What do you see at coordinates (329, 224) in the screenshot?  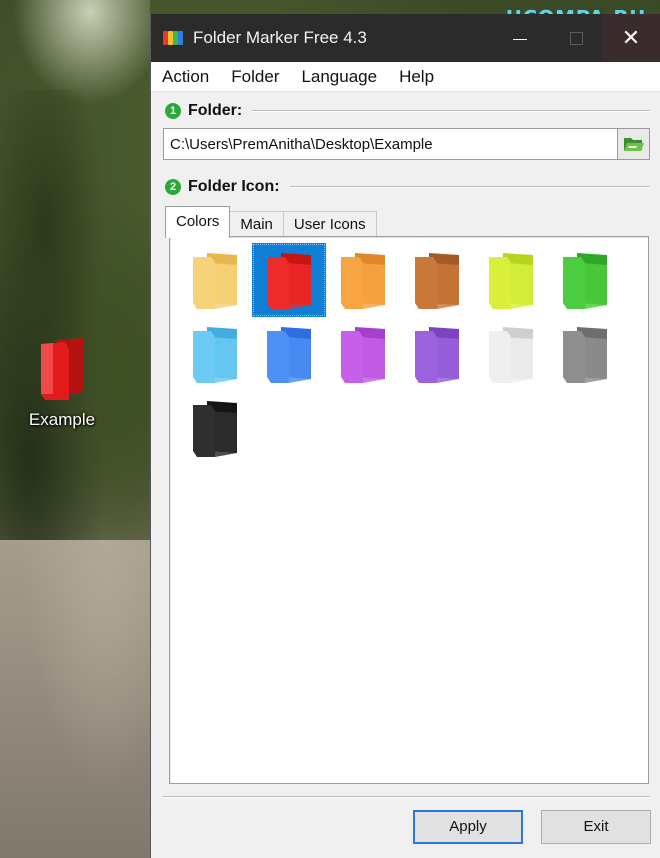 I see `tab-user-icons: User Icons` at bounding box center [329, 224].